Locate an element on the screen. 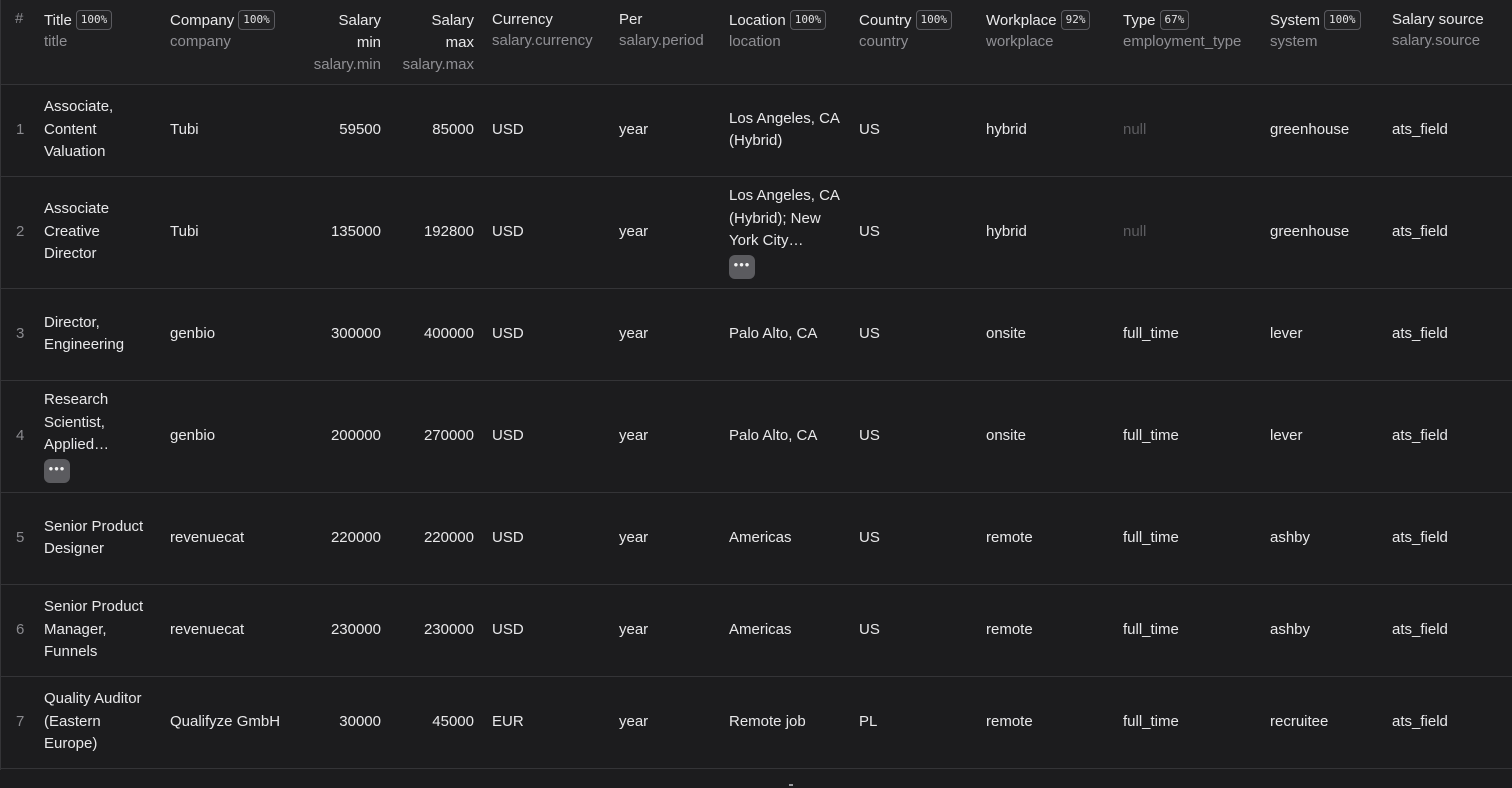 The image size is (1512, 788). cell-salary-max: 220000 is located at coordinates (436, 538).